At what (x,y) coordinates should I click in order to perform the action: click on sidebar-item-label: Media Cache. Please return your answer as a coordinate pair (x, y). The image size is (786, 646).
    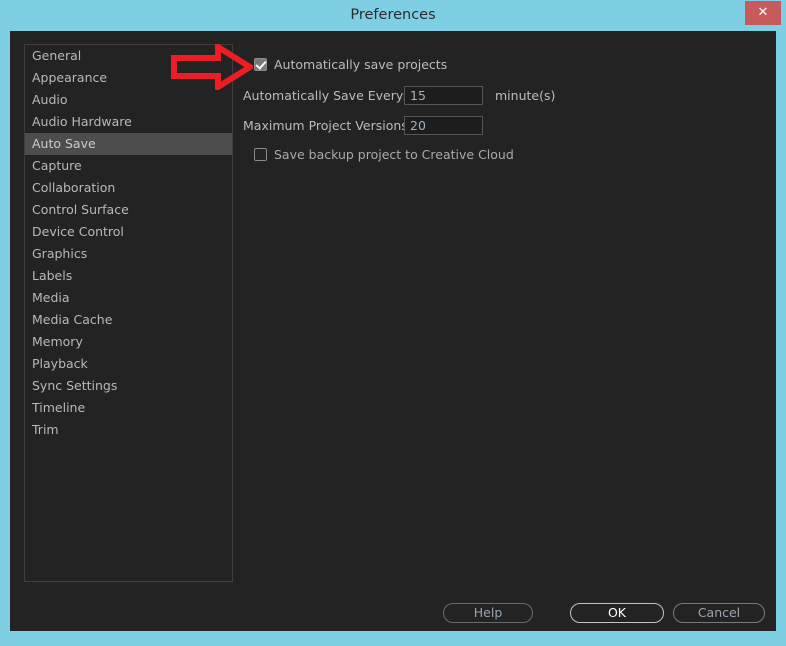
    Looking at the image, I should click on (72, 319).